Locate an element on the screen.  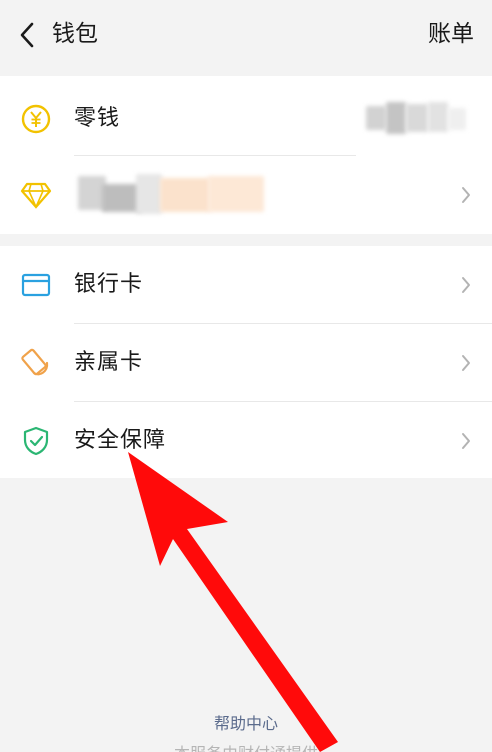
back-button is located at coordinates (27, 35).